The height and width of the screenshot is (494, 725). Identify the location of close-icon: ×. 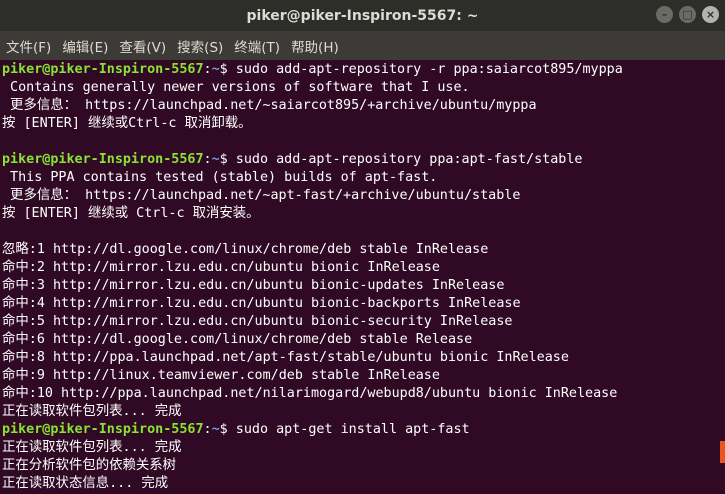
(710, 14).